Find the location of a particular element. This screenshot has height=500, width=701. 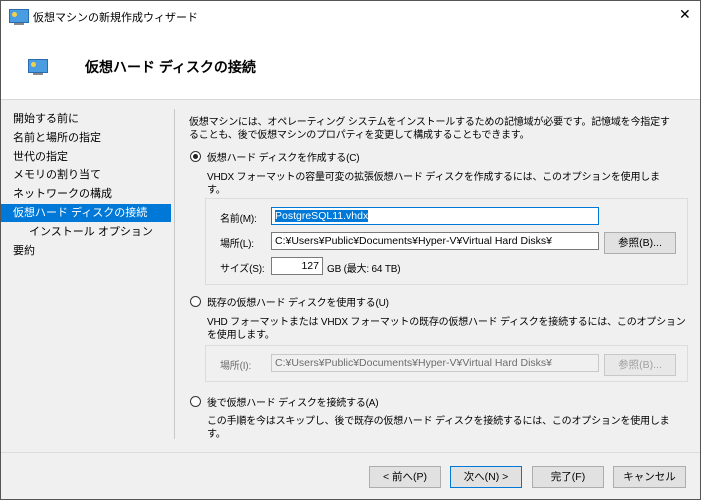

next-button: 次へ(N) > is located at coordinates (486, 477).